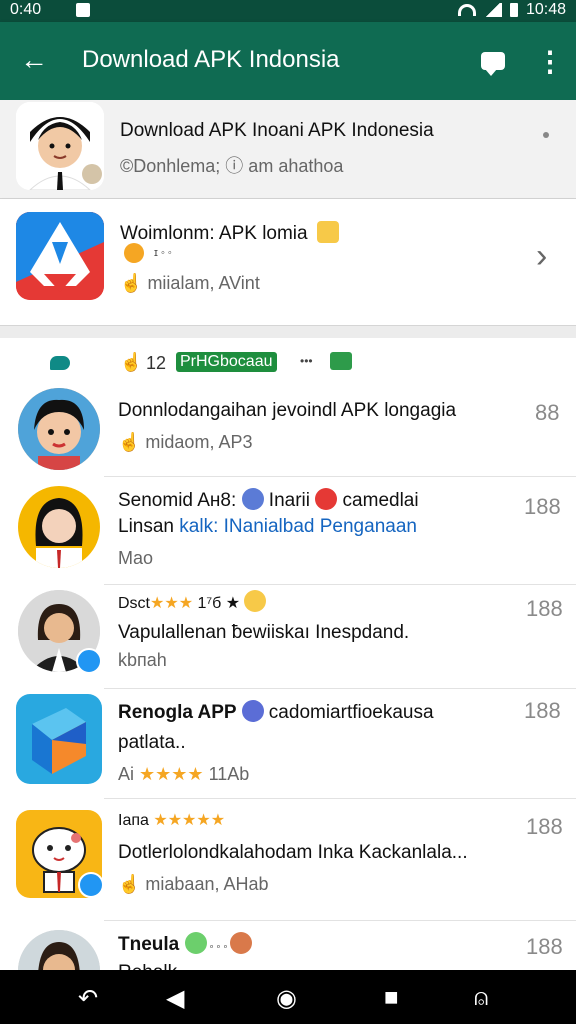 The image size is (576, 1024). I want to click on battery-icon, so click(513, 10).